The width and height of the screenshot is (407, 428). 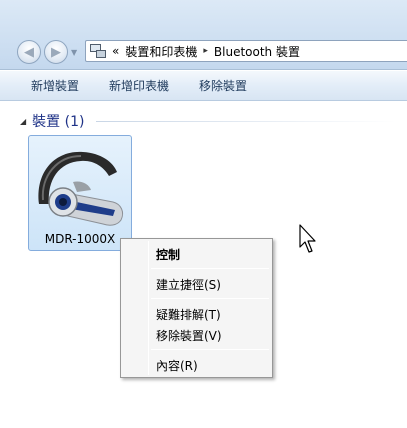 I want to click on menu-item-remove-device: 移除裝置(V), so click(x=189, y=335).